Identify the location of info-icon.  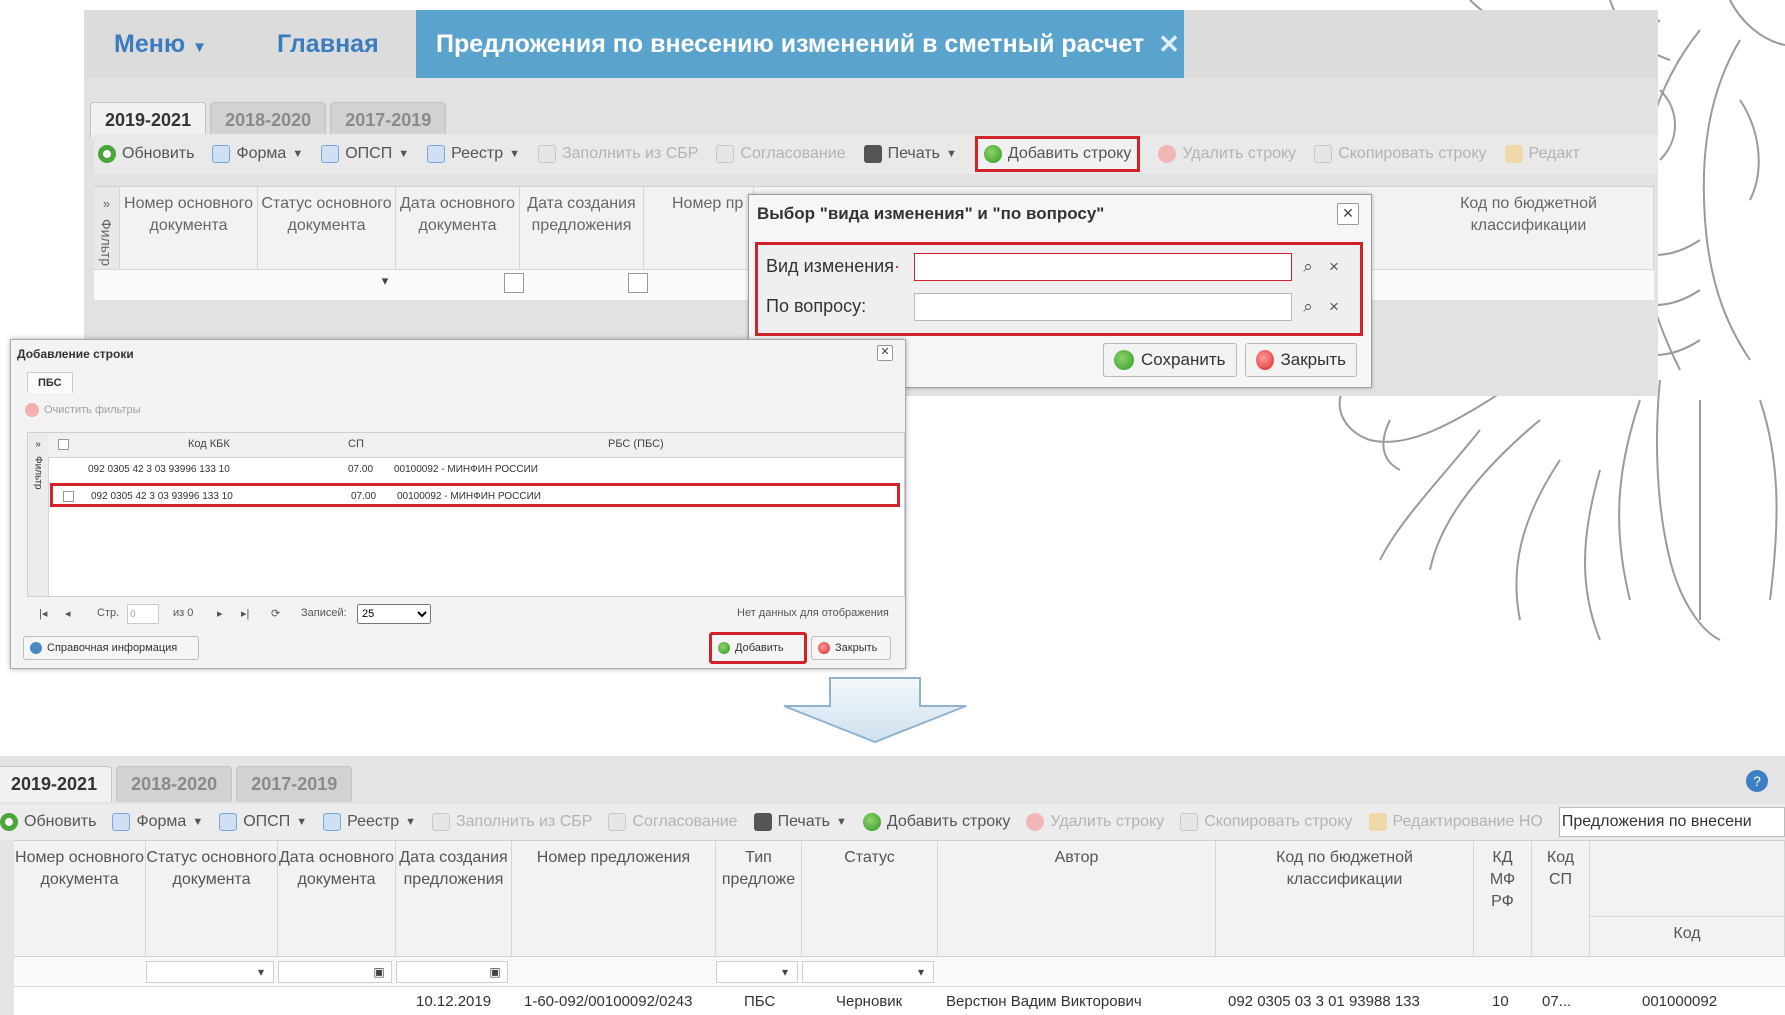
(36, 648).